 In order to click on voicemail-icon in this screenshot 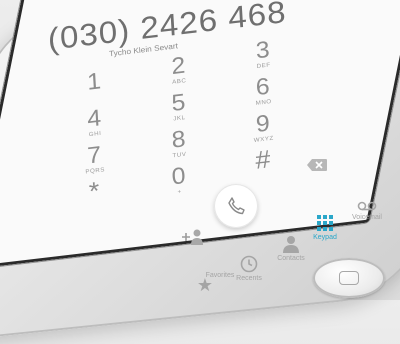, I will do `click(367, 206)`.